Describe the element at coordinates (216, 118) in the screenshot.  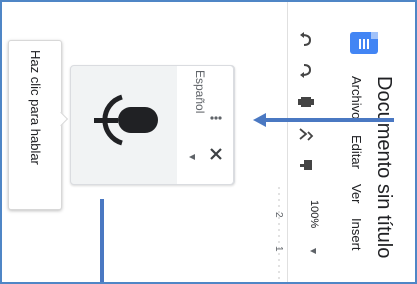
I see `more-vert-icon` at that location.